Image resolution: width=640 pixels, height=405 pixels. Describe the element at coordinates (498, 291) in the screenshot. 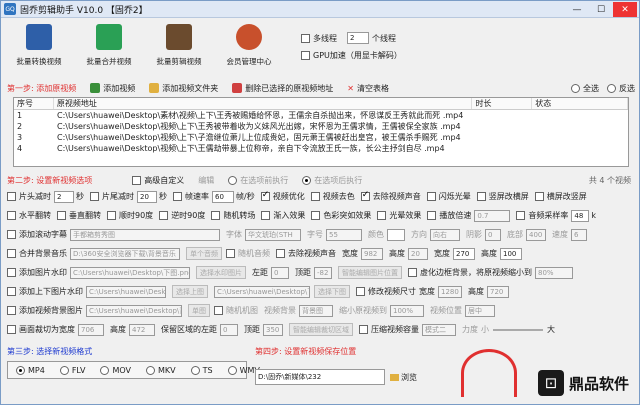

I see `size-height-input: 720` at that location.